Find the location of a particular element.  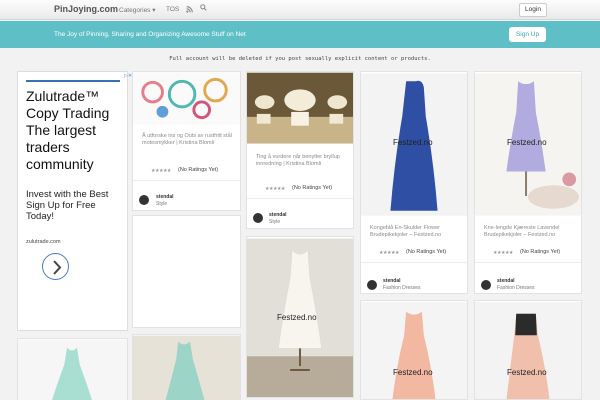

rss-icon is located at coordinates (189, 10).